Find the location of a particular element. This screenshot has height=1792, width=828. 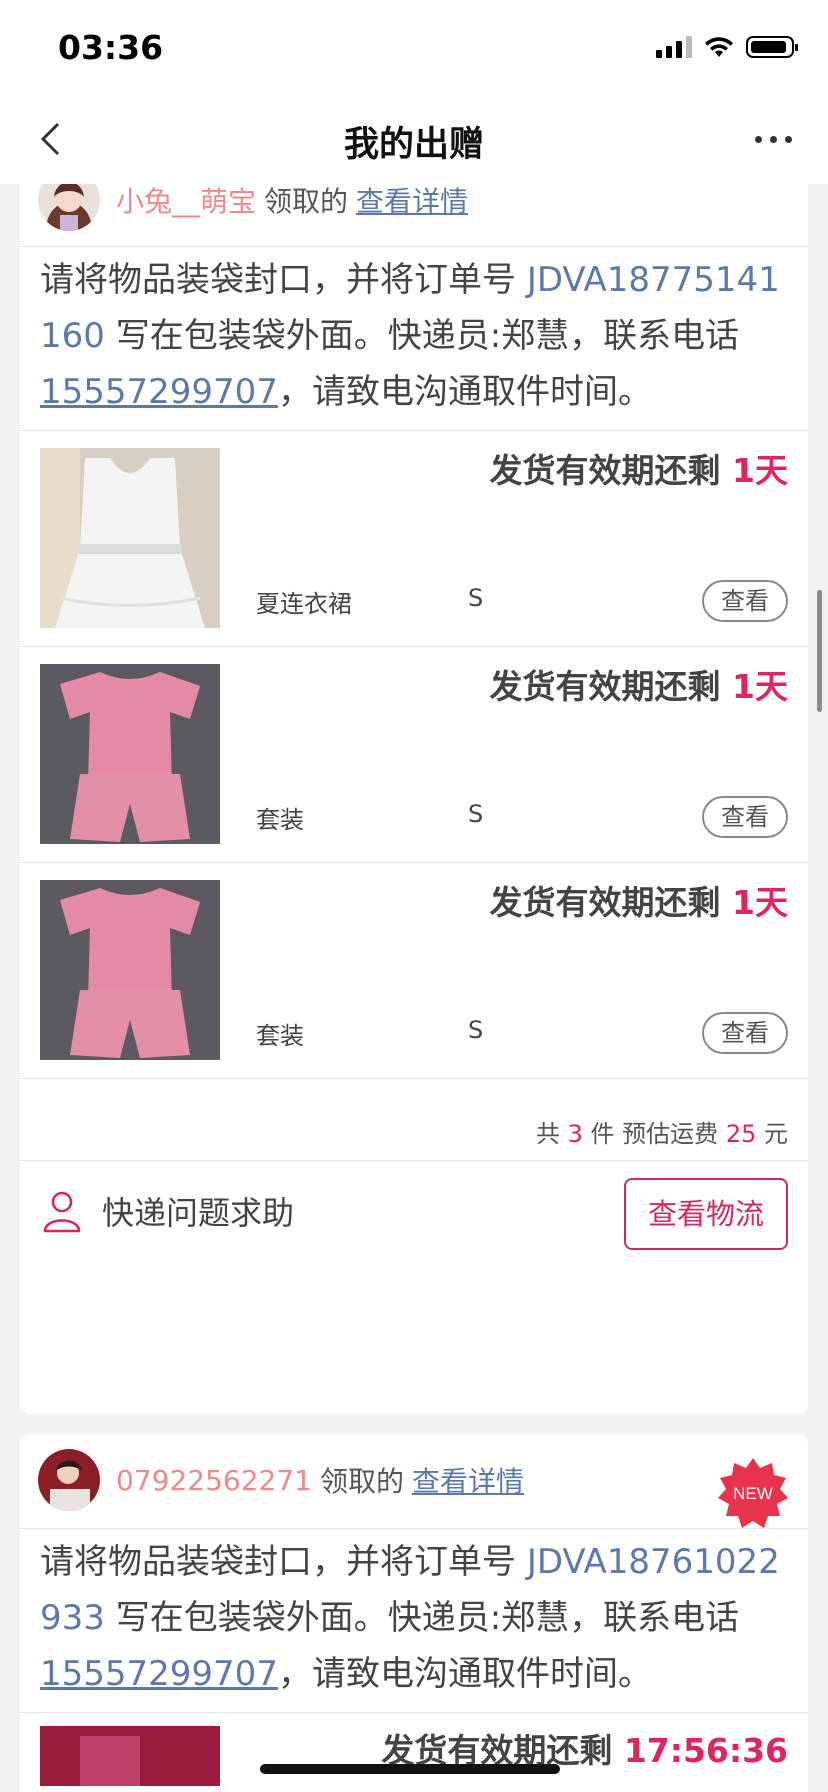

cellular-signal-icon is located at coordinates (674, 47).